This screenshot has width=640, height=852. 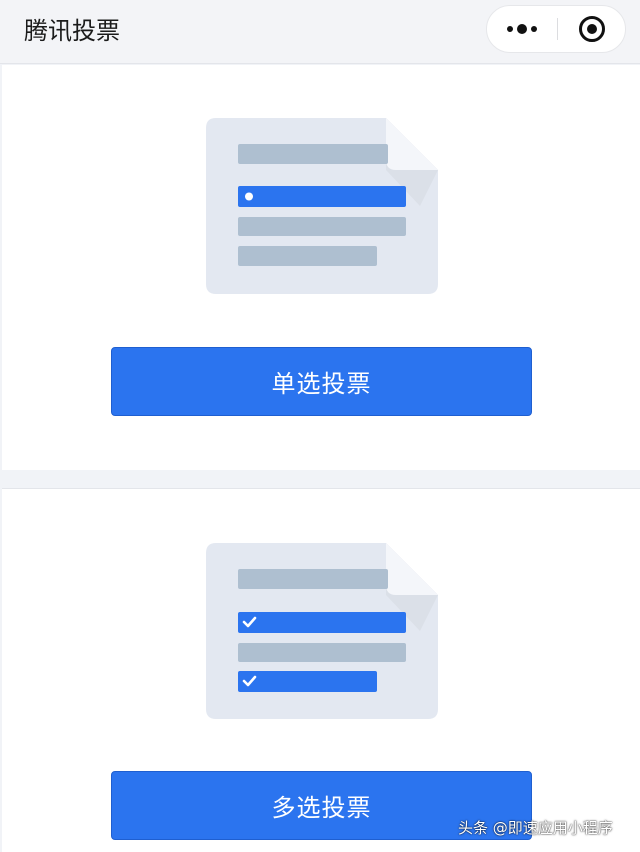 I want to click on more-dots-icon, so click(x=522, y=29).